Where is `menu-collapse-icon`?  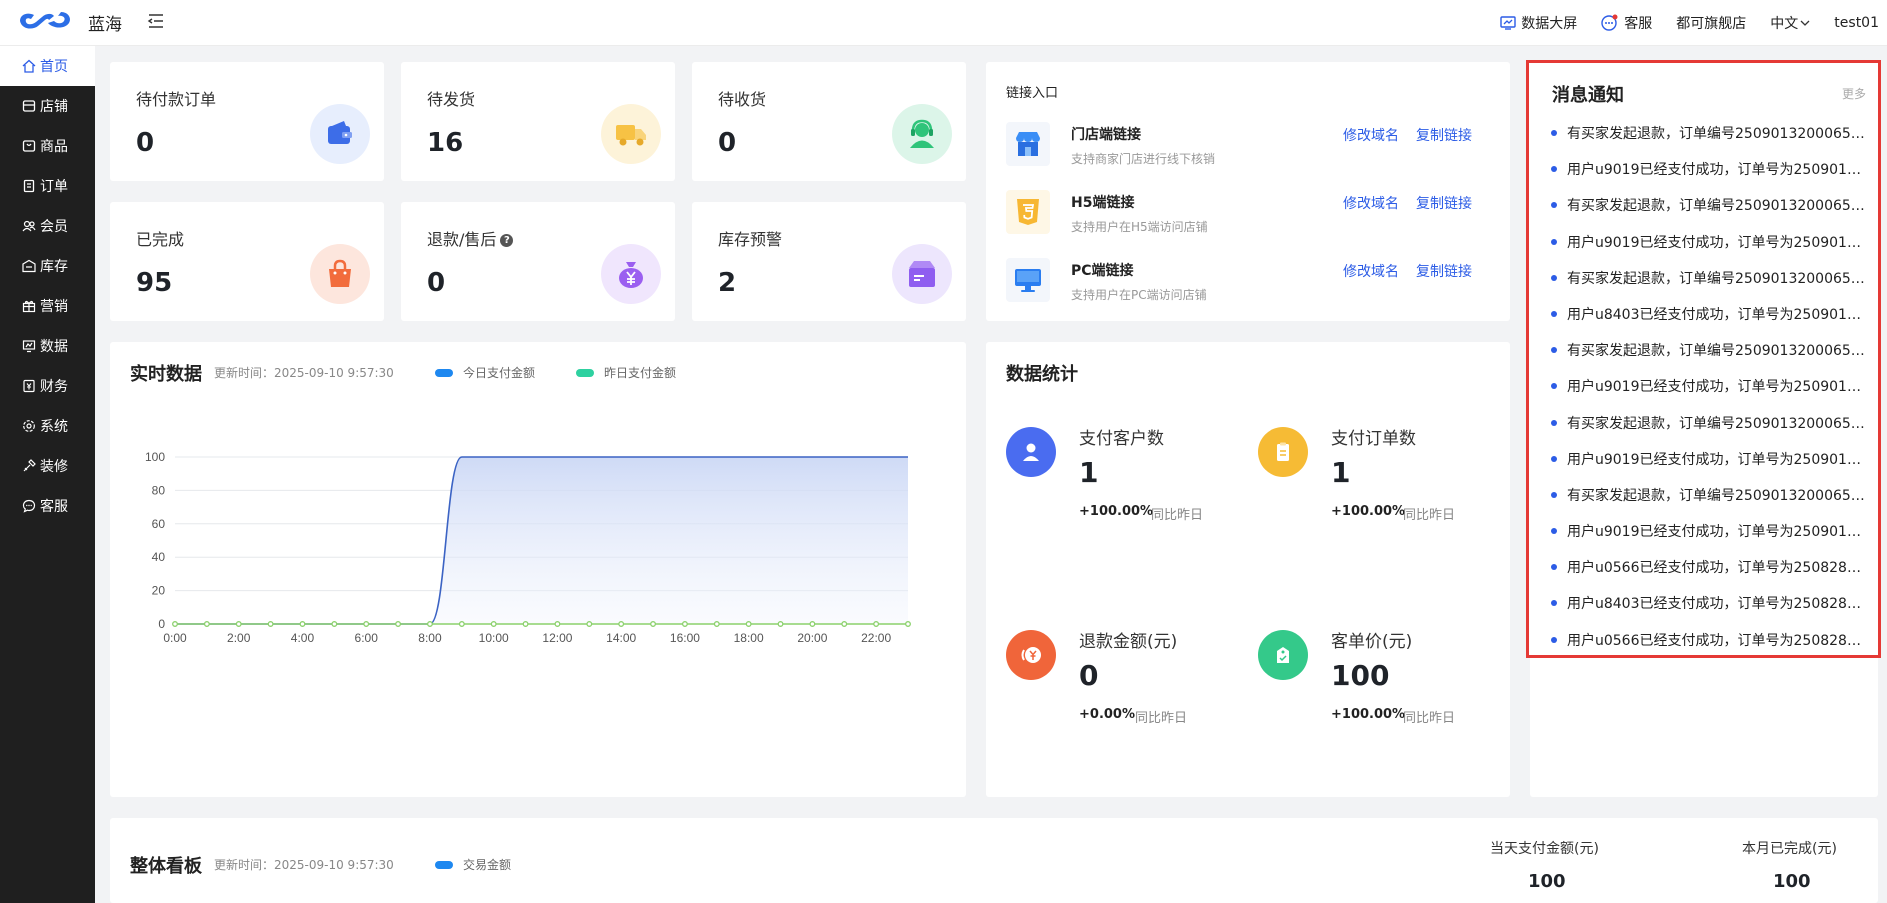
menu-collapse-icon is located at coordinates (156, 21).